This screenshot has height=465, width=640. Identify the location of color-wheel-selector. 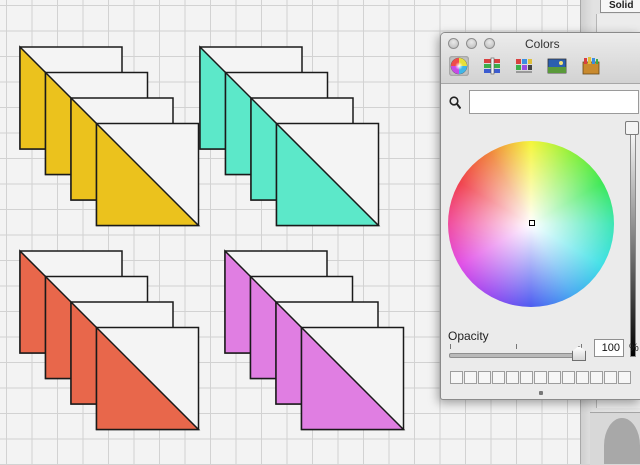
(532, 223).